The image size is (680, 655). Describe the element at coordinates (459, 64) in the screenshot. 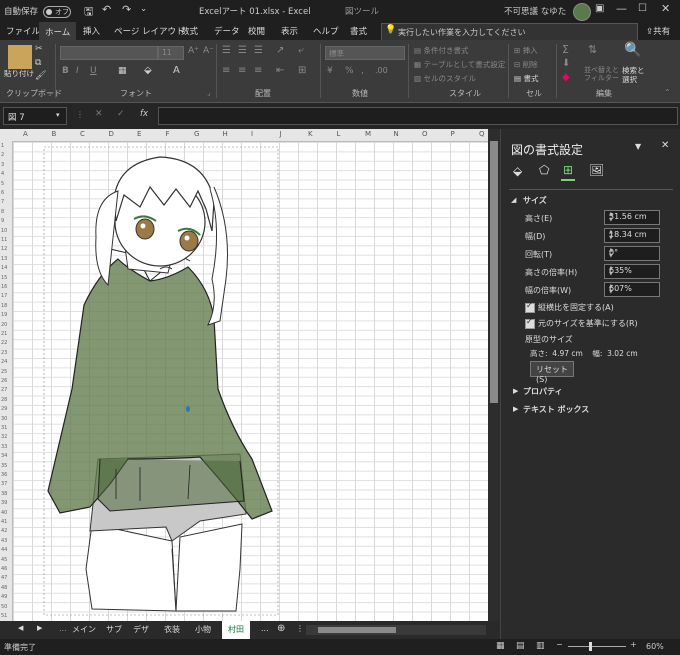

I see `format-as-table-button: ▦ テーブルとして書式設定` at that location.